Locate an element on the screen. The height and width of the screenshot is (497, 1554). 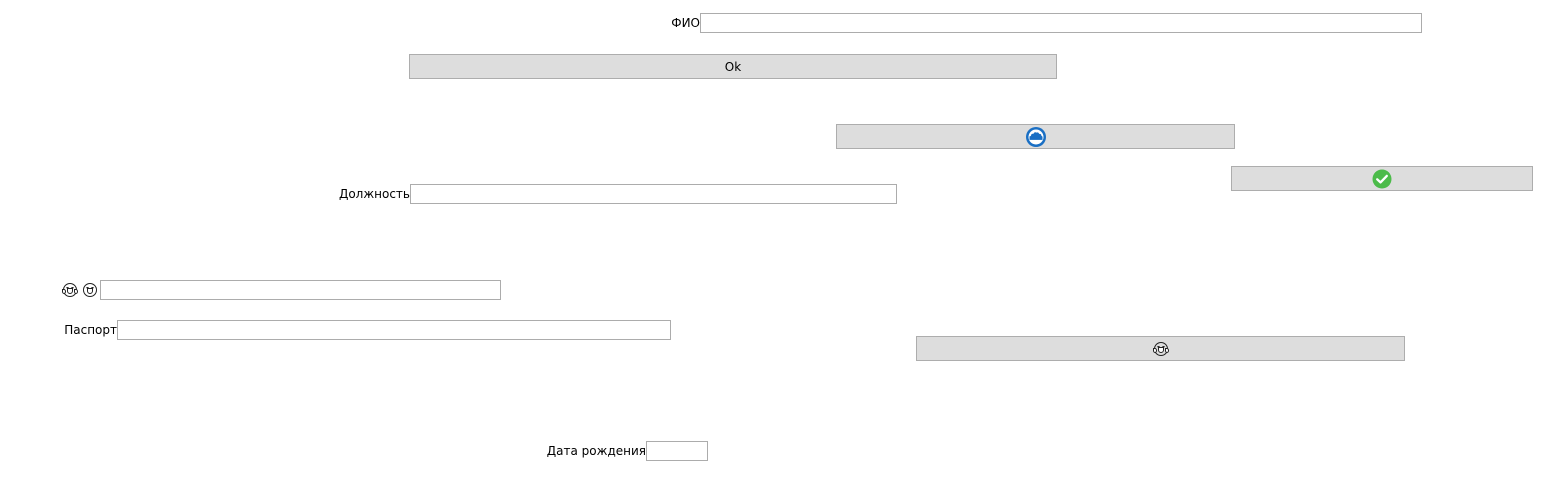
passport-label: Паспорт is located at coordinates (90, 330).